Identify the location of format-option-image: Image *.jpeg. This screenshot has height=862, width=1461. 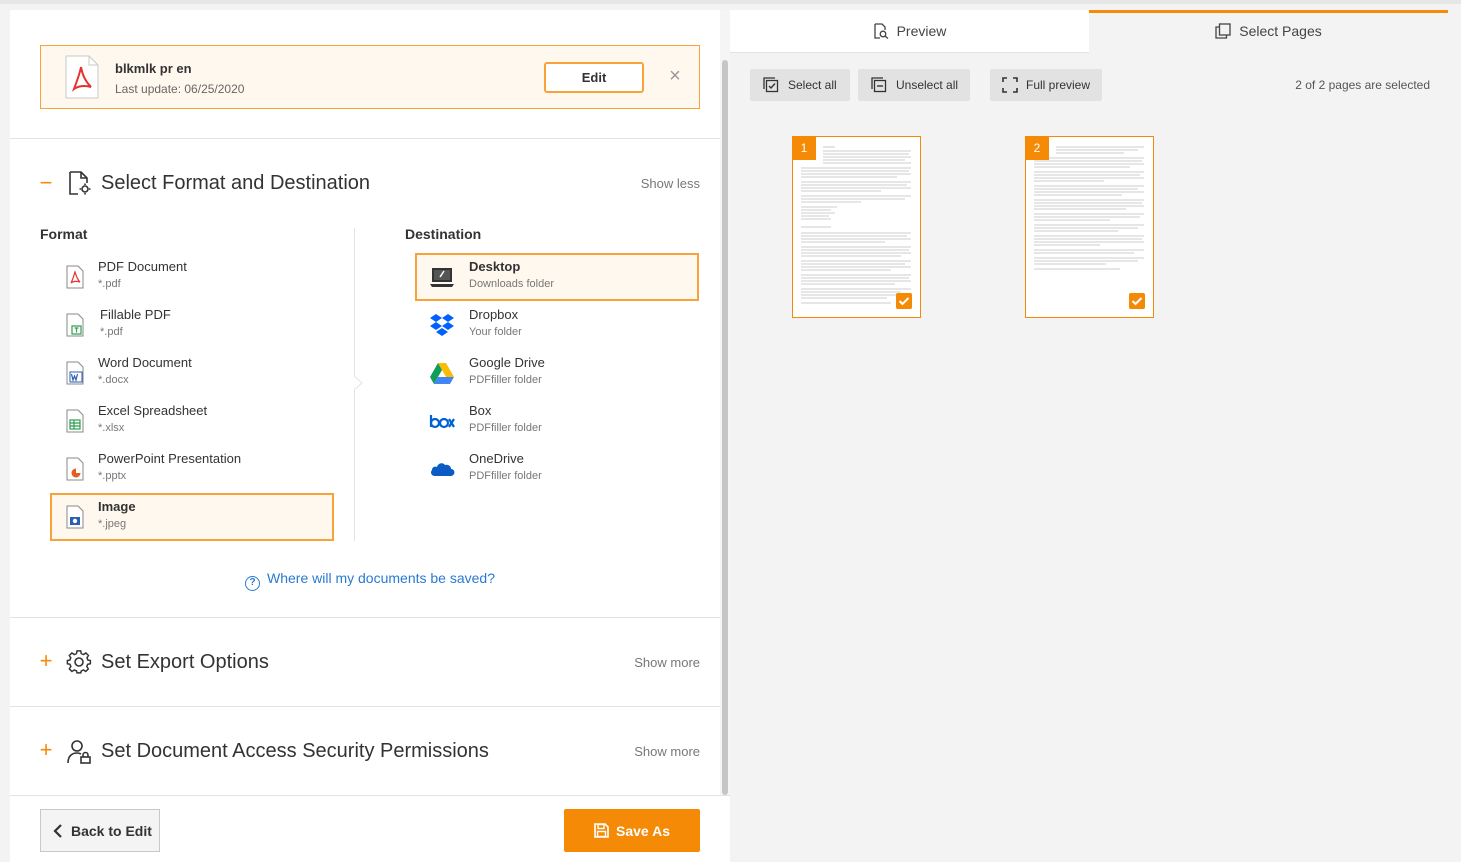
(192, 517).